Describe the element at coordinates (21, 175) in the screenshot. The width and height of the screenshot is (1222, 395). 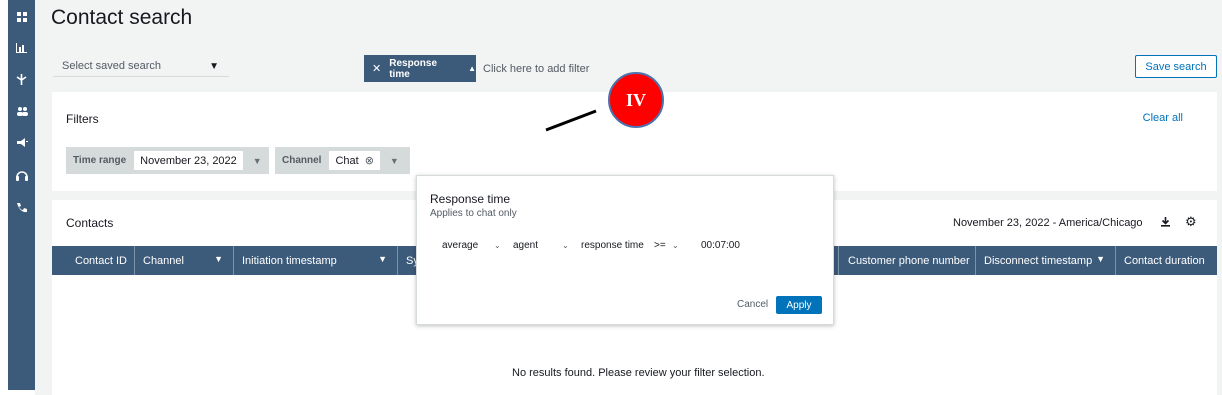
I see `headset-icon` at that location.